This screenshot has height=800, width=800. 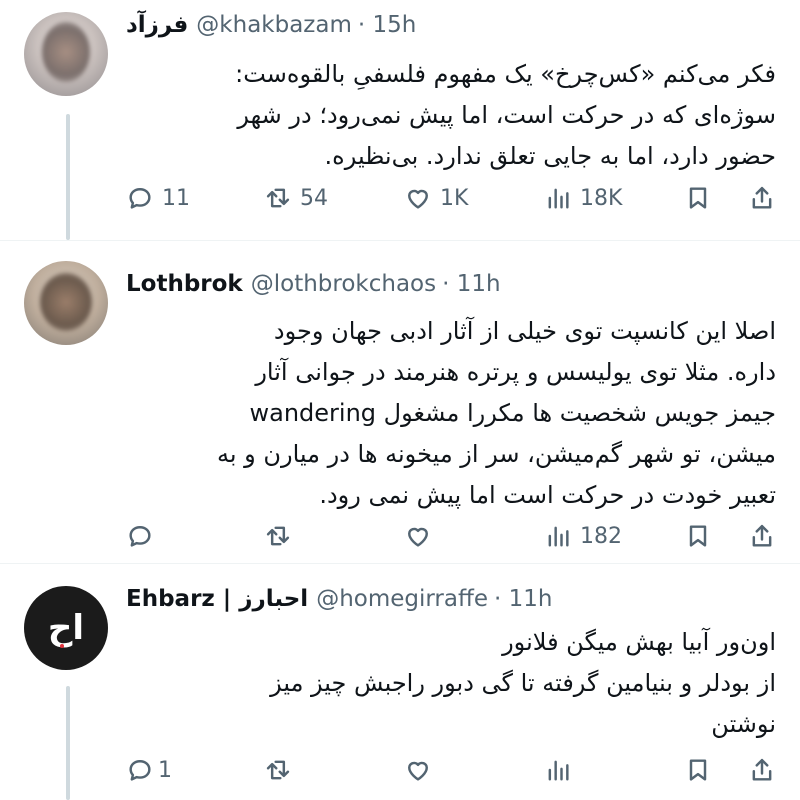 I want to click on like-count: 1K, so click(x=454, y=198).